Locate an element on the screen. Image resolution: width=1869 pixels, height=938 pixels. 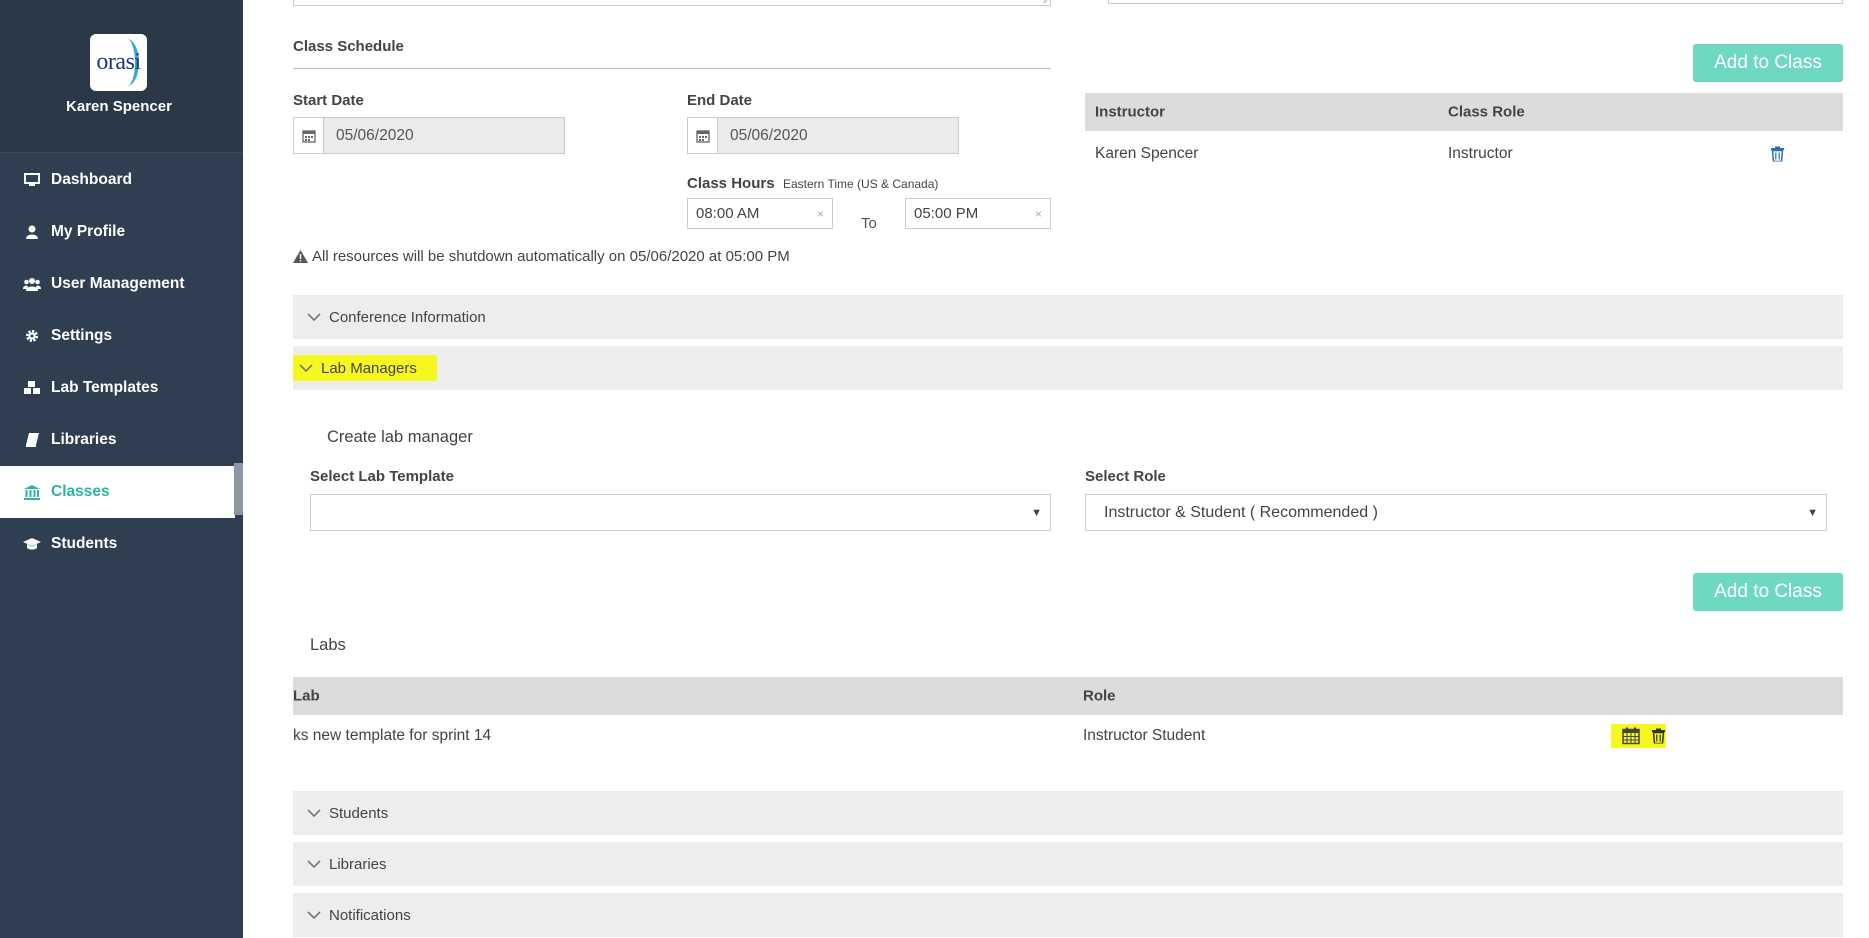
column-header: Instructor is located at coordinates (1130, 112).